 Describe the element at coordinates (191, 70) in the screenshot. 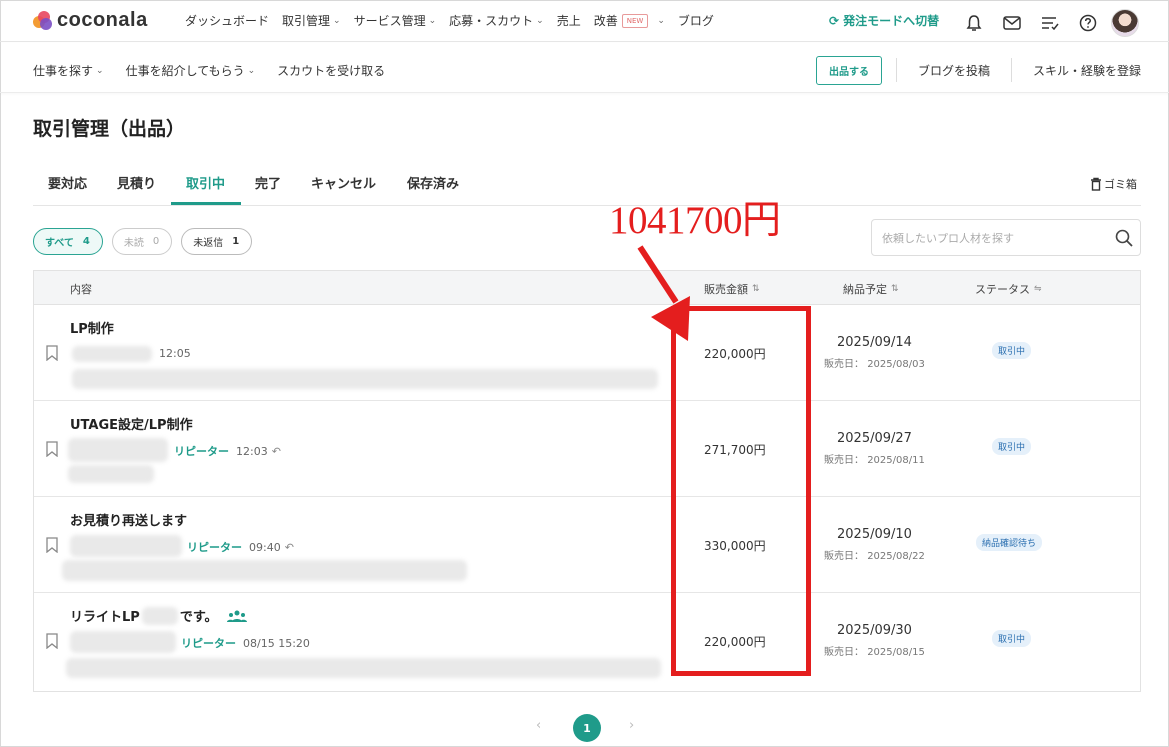

I see `get-introduced-menu: 仕事を紹介してもらう ⌄` at that location.